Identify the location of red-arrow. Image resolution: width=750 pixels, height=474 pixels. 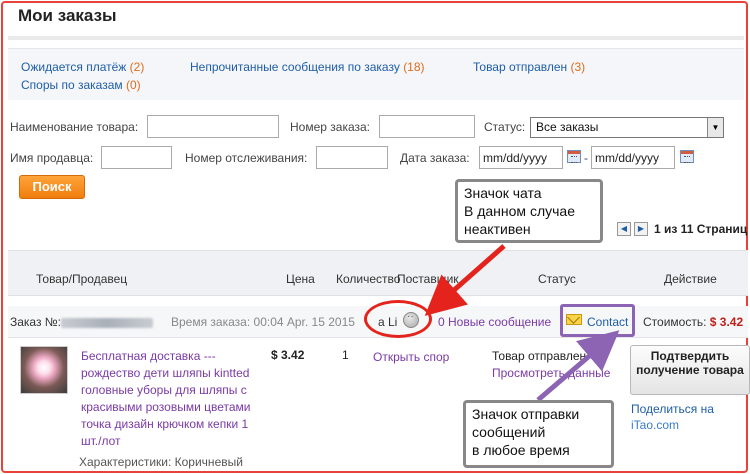
(465, 280).